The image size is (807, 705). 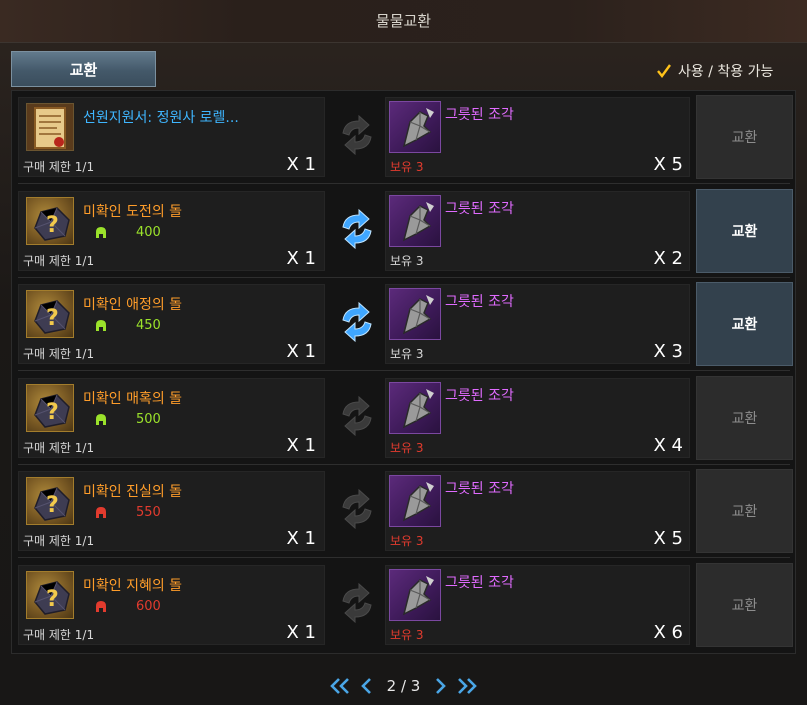 I want to click on offer-cost: 600, so click(x=148, y=606).